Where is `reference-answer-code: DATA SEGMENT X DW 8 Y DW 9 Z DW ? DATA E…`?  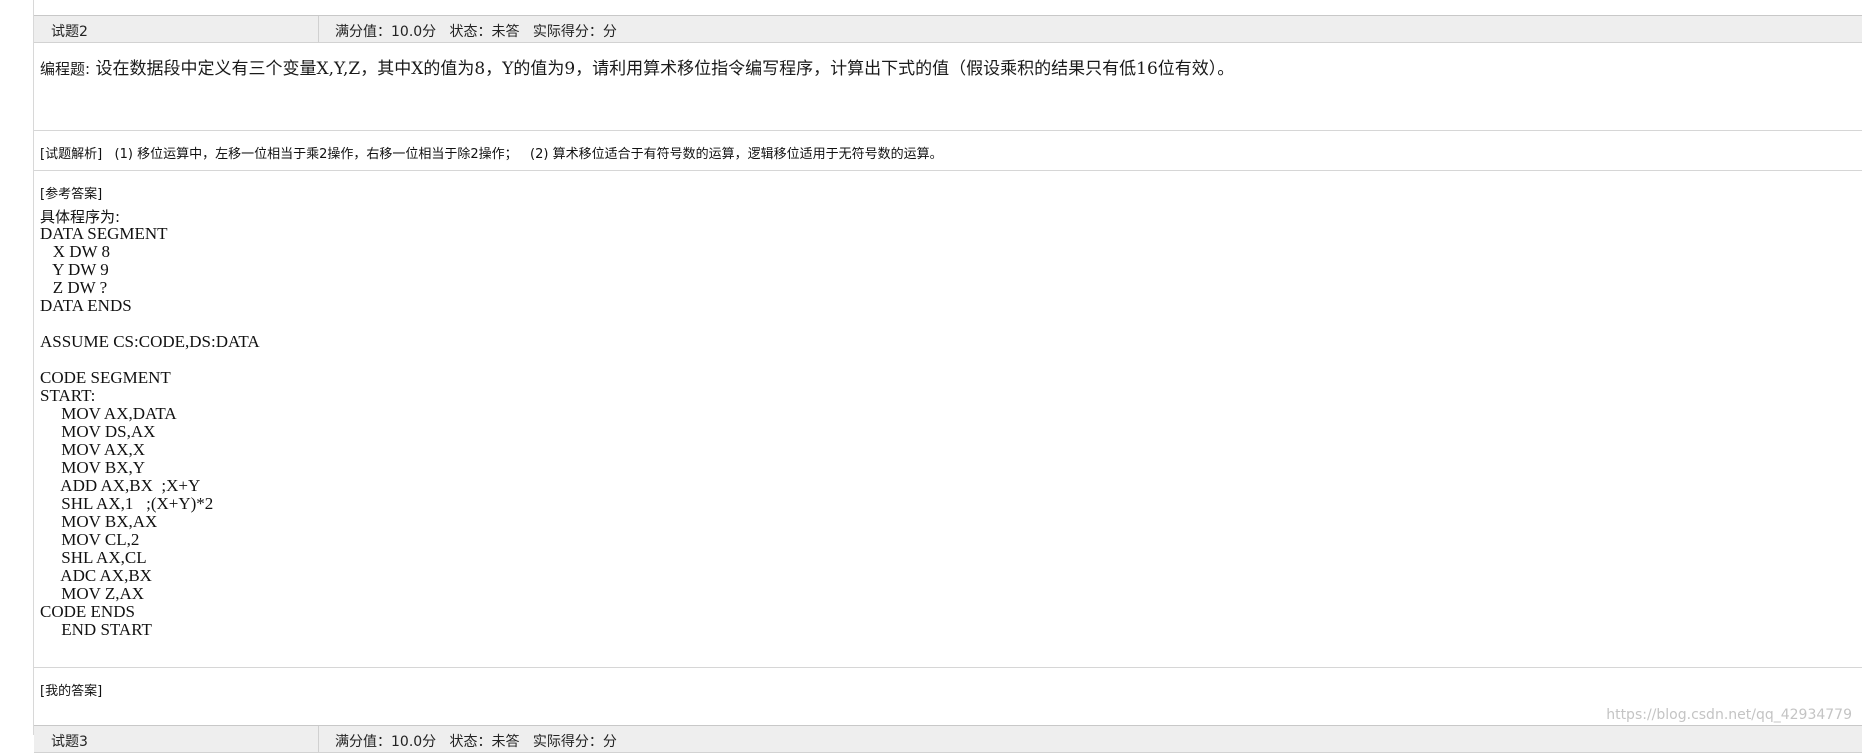
reference-answer-code: DATA SEGMENT X DW 8 Y DW 9 Z DW ? DATA E… is located at coordinates (150, 431).